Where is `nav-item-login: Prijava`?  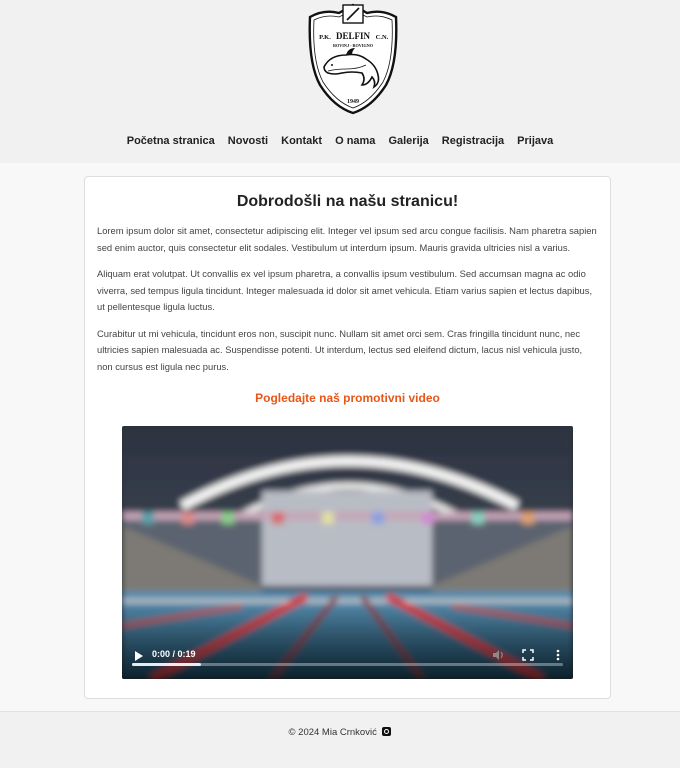 nav-item-login: Prijava is located at coordinates (535, 141).